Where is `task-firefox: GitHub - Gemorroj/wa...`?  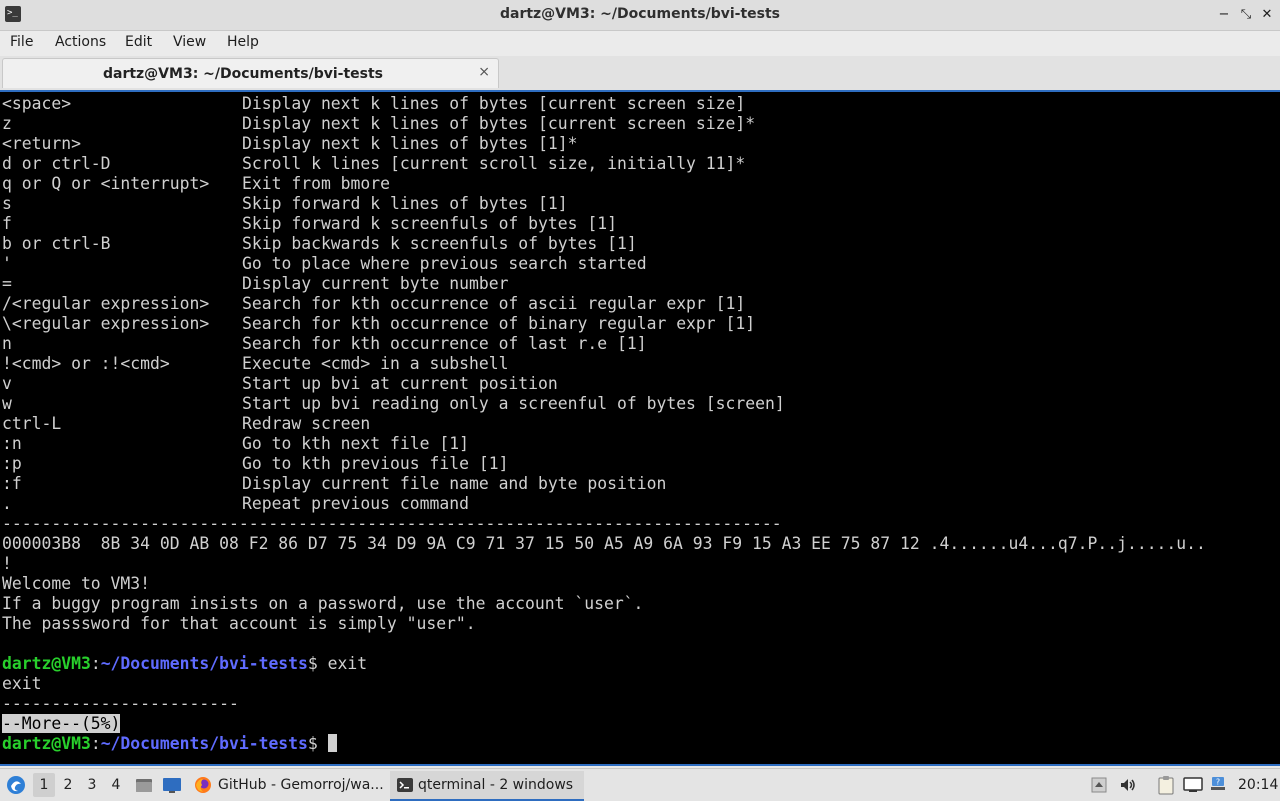
task-firefox: GitHub - Gemorroj/wa... is located at coordinates (288, 785).